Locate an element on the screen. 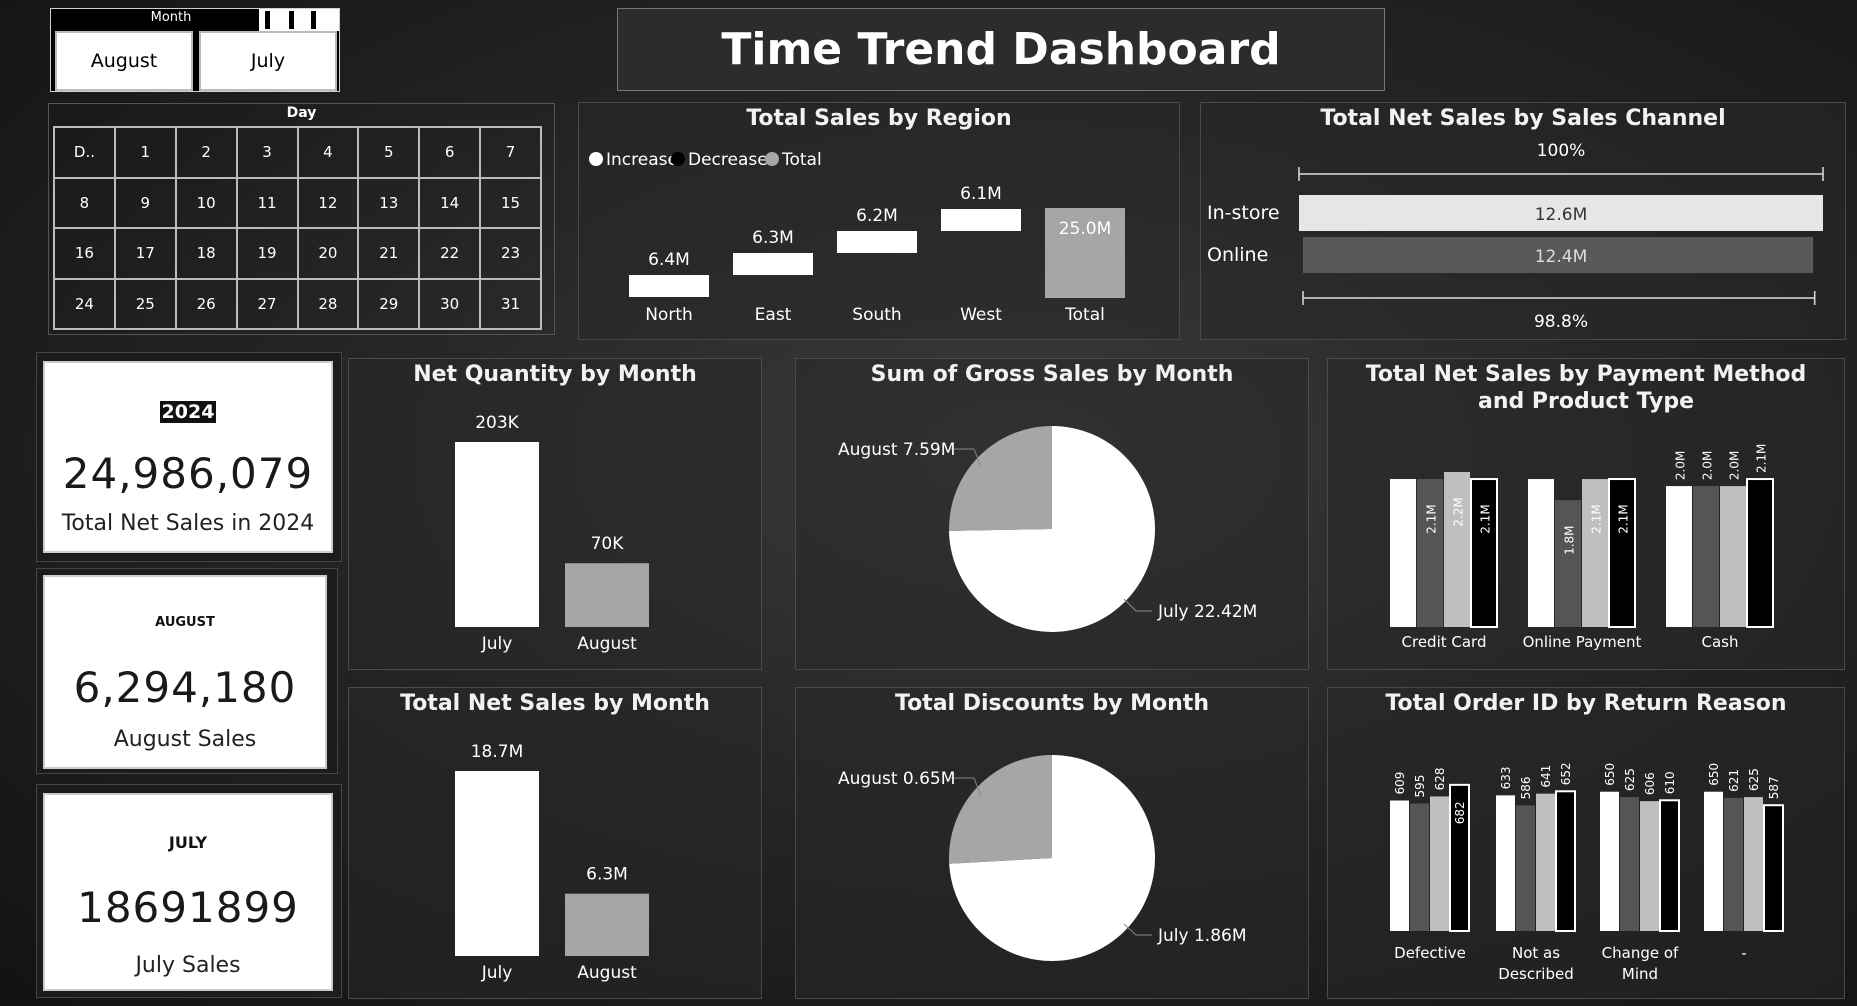  discounts-chart: August 0.65M July 1.86M is located at coordinates (1042, 858).